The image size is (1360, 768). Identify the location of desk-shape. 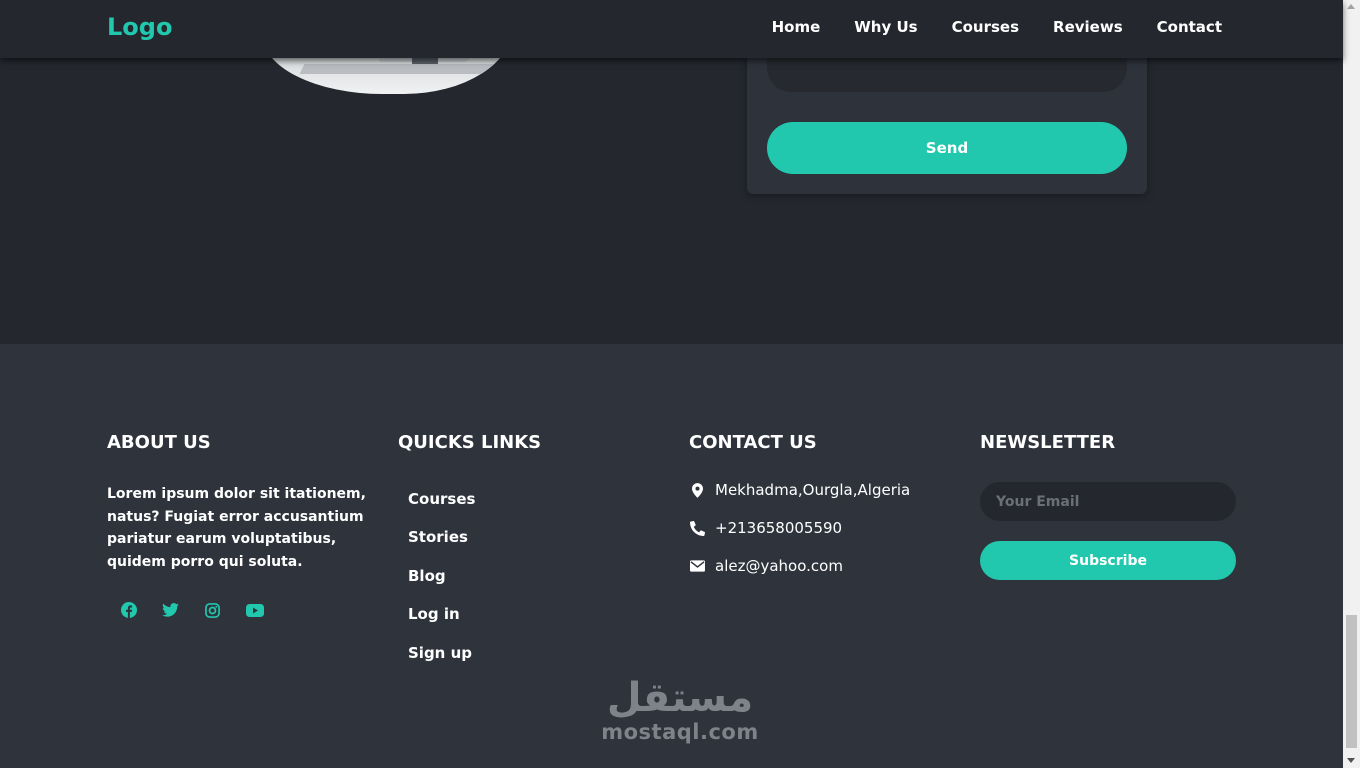
(397, 69).